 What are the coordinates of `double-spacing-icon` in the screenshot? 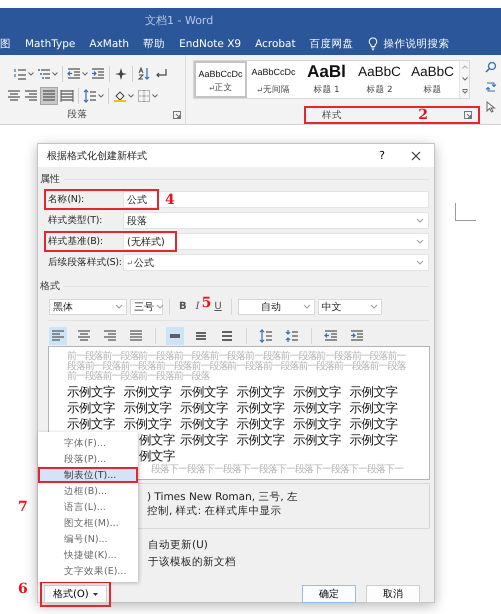 It's located at (227, 335).